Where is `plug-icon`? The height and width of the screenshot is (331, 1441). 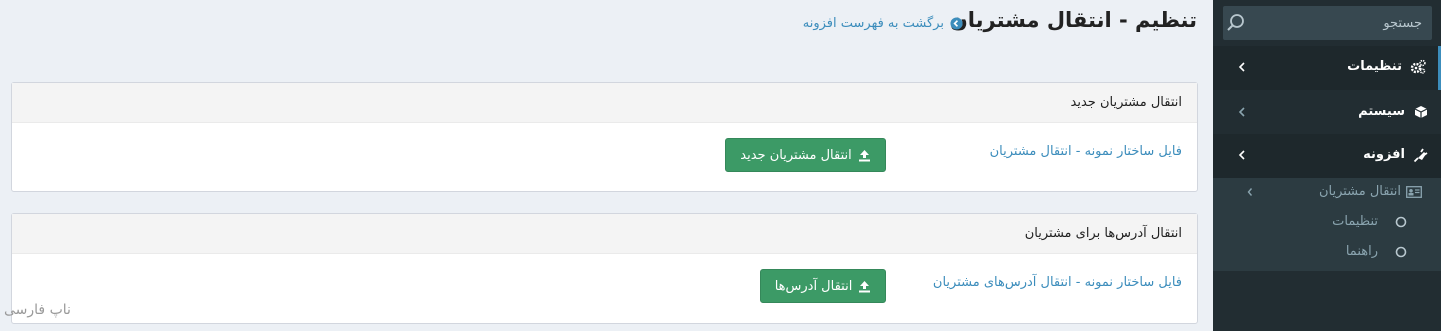 plug-icon is located at coordinates (1420, 155).